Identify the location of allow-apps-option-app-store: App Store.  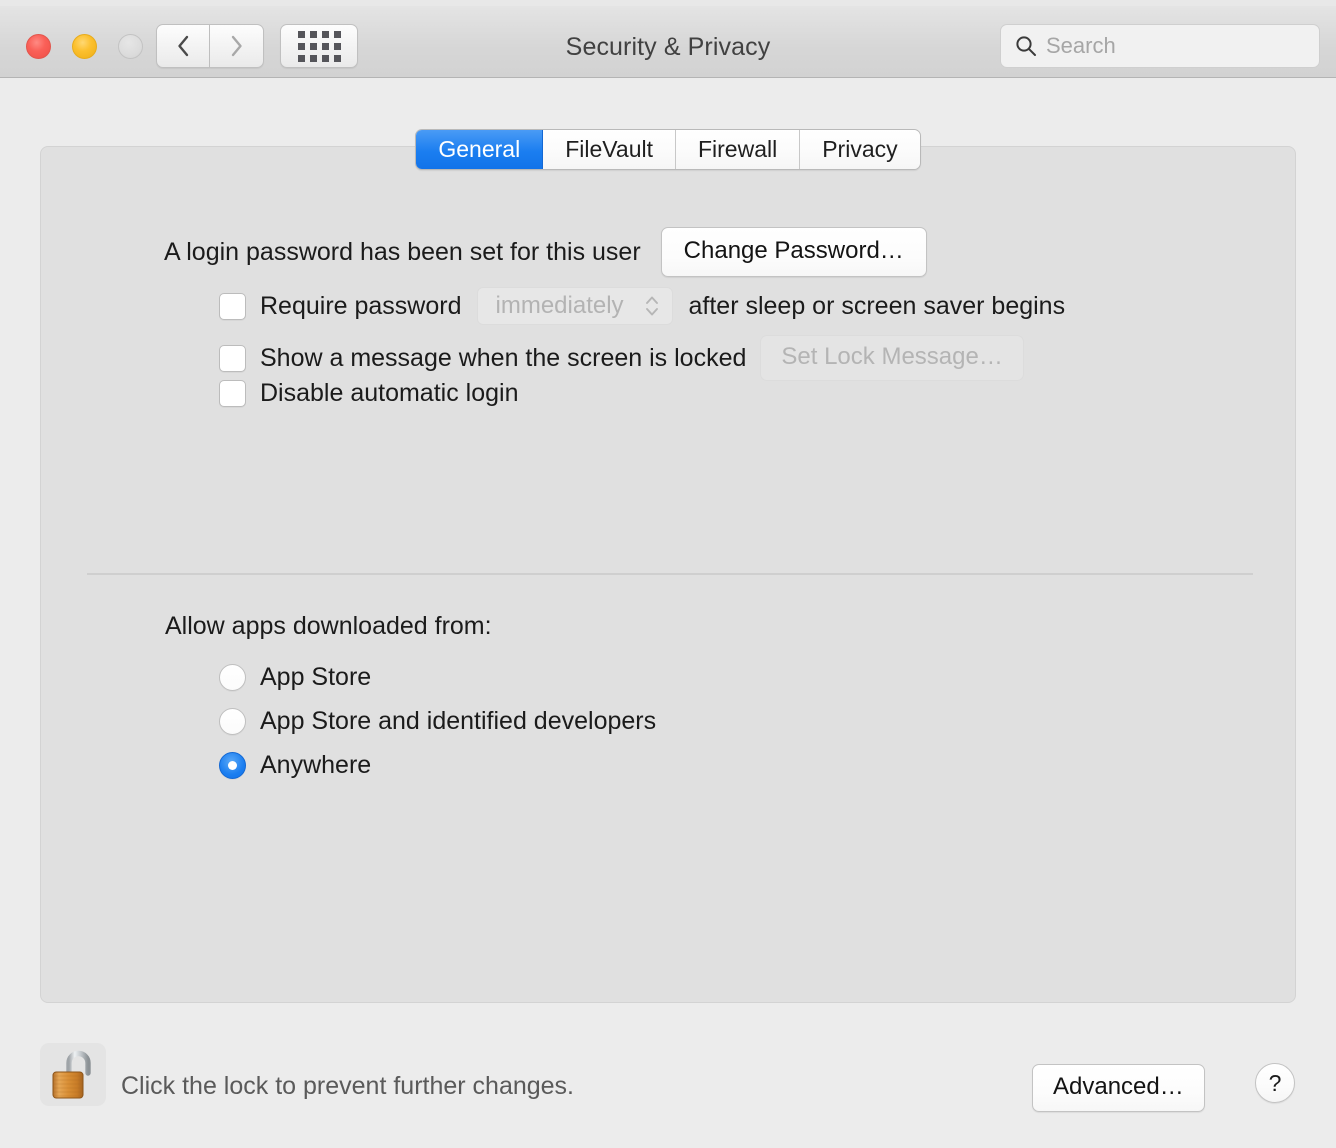
(295, 677).